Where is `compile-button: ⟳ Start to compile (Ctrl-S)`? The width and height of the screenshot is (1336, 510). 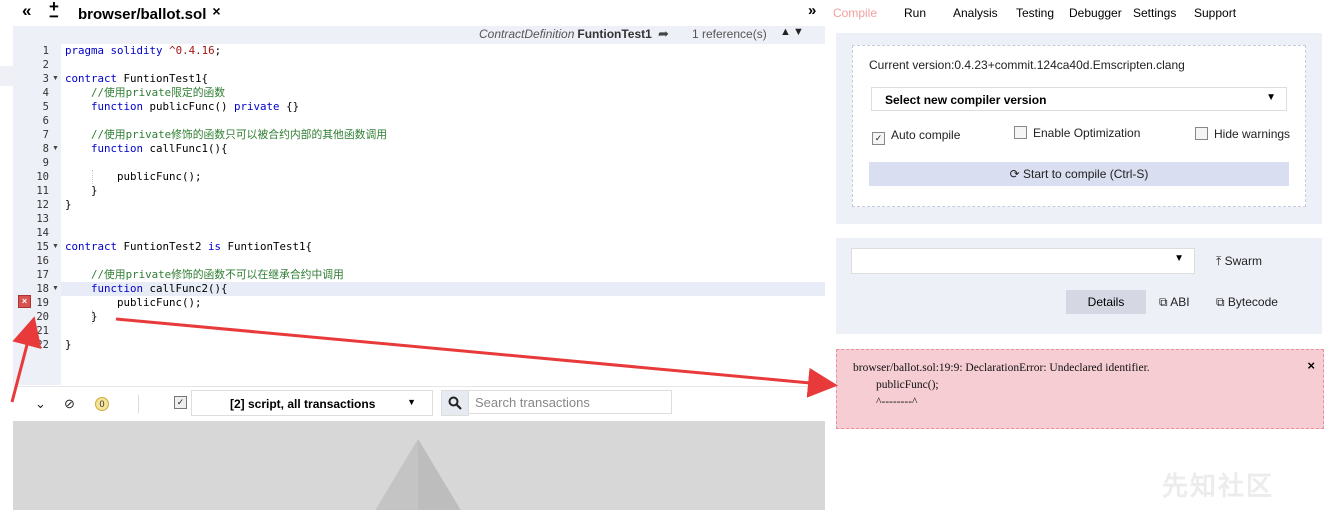 compile-button: ⟳ Start to compile (Ctrl-S) is located at coordinates (1079, 174).